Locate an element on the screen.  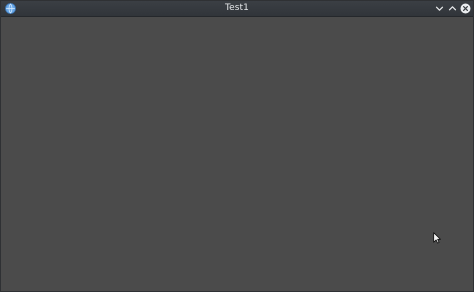
chevron-down-icon is located at coordinates (439, 8).